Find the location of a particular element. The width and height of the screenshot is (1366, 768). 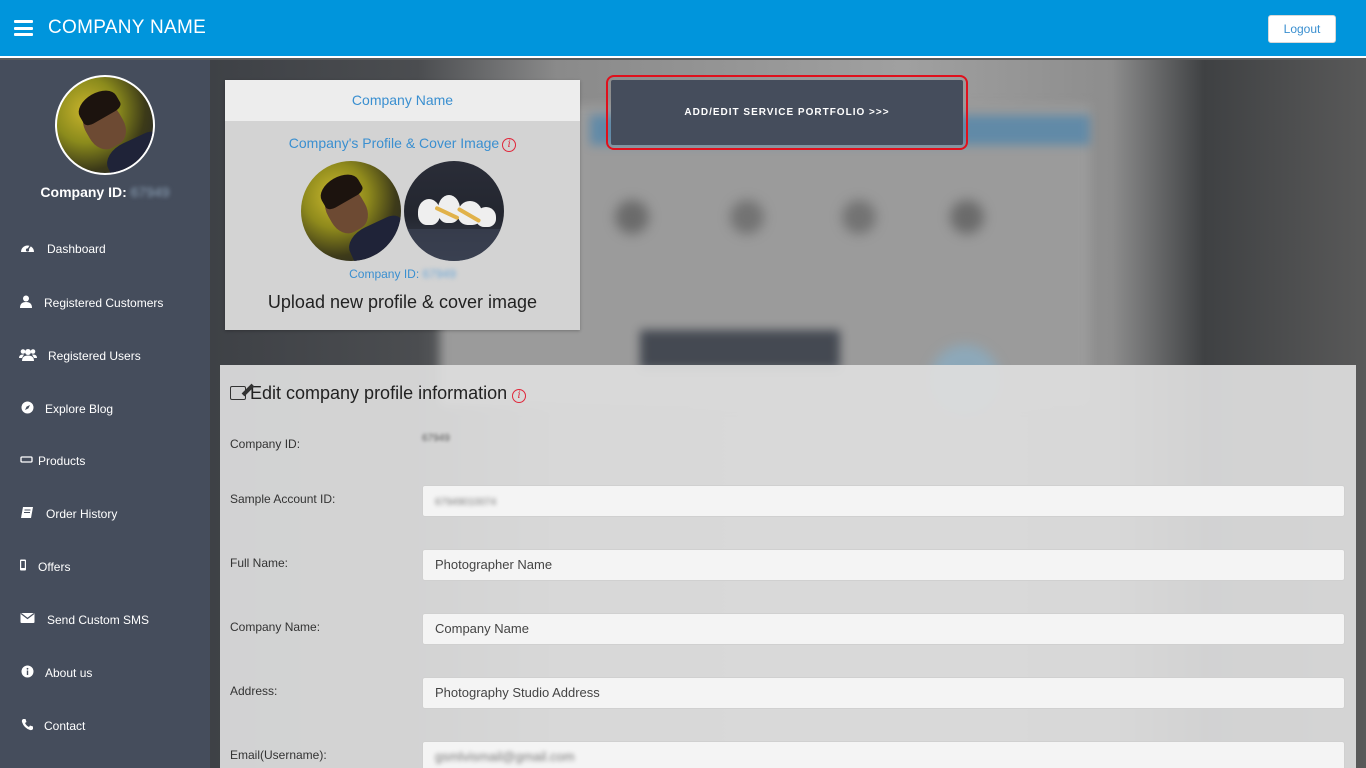

card-company-id-label: Company ID: is located at coordinates (384, 274).